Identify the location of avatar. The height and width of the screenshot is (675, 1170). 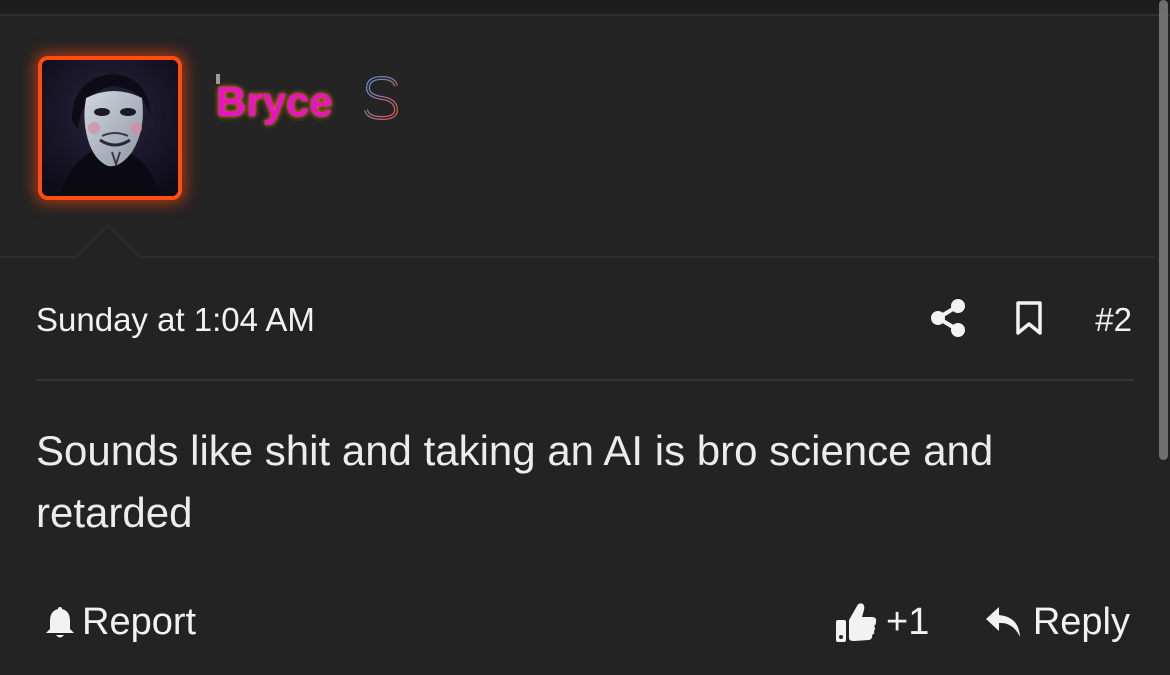
(110, 128).